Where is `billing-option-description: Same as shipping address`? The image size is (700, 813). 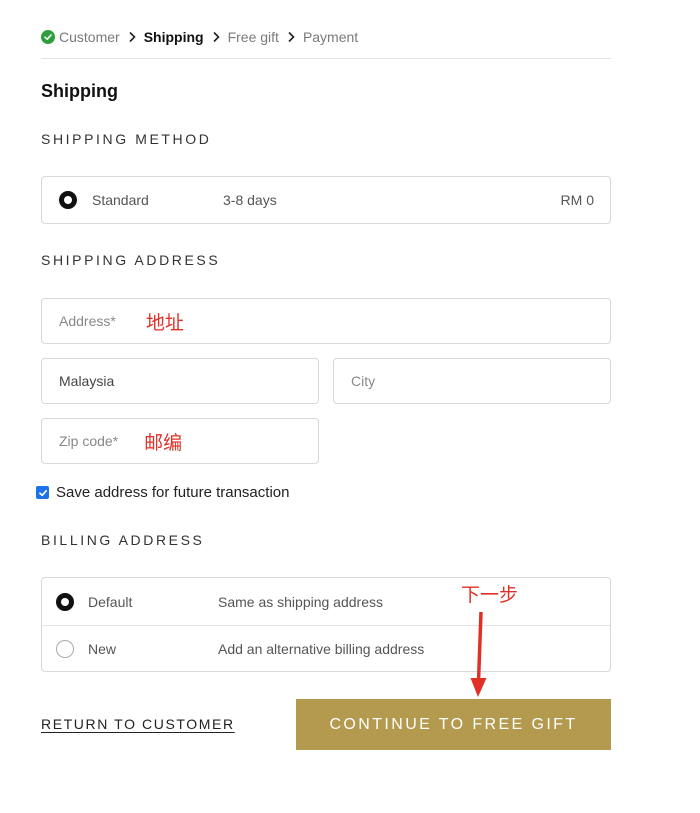
billing-option-description: Same as shipping address is located at coordinates (300, 601).